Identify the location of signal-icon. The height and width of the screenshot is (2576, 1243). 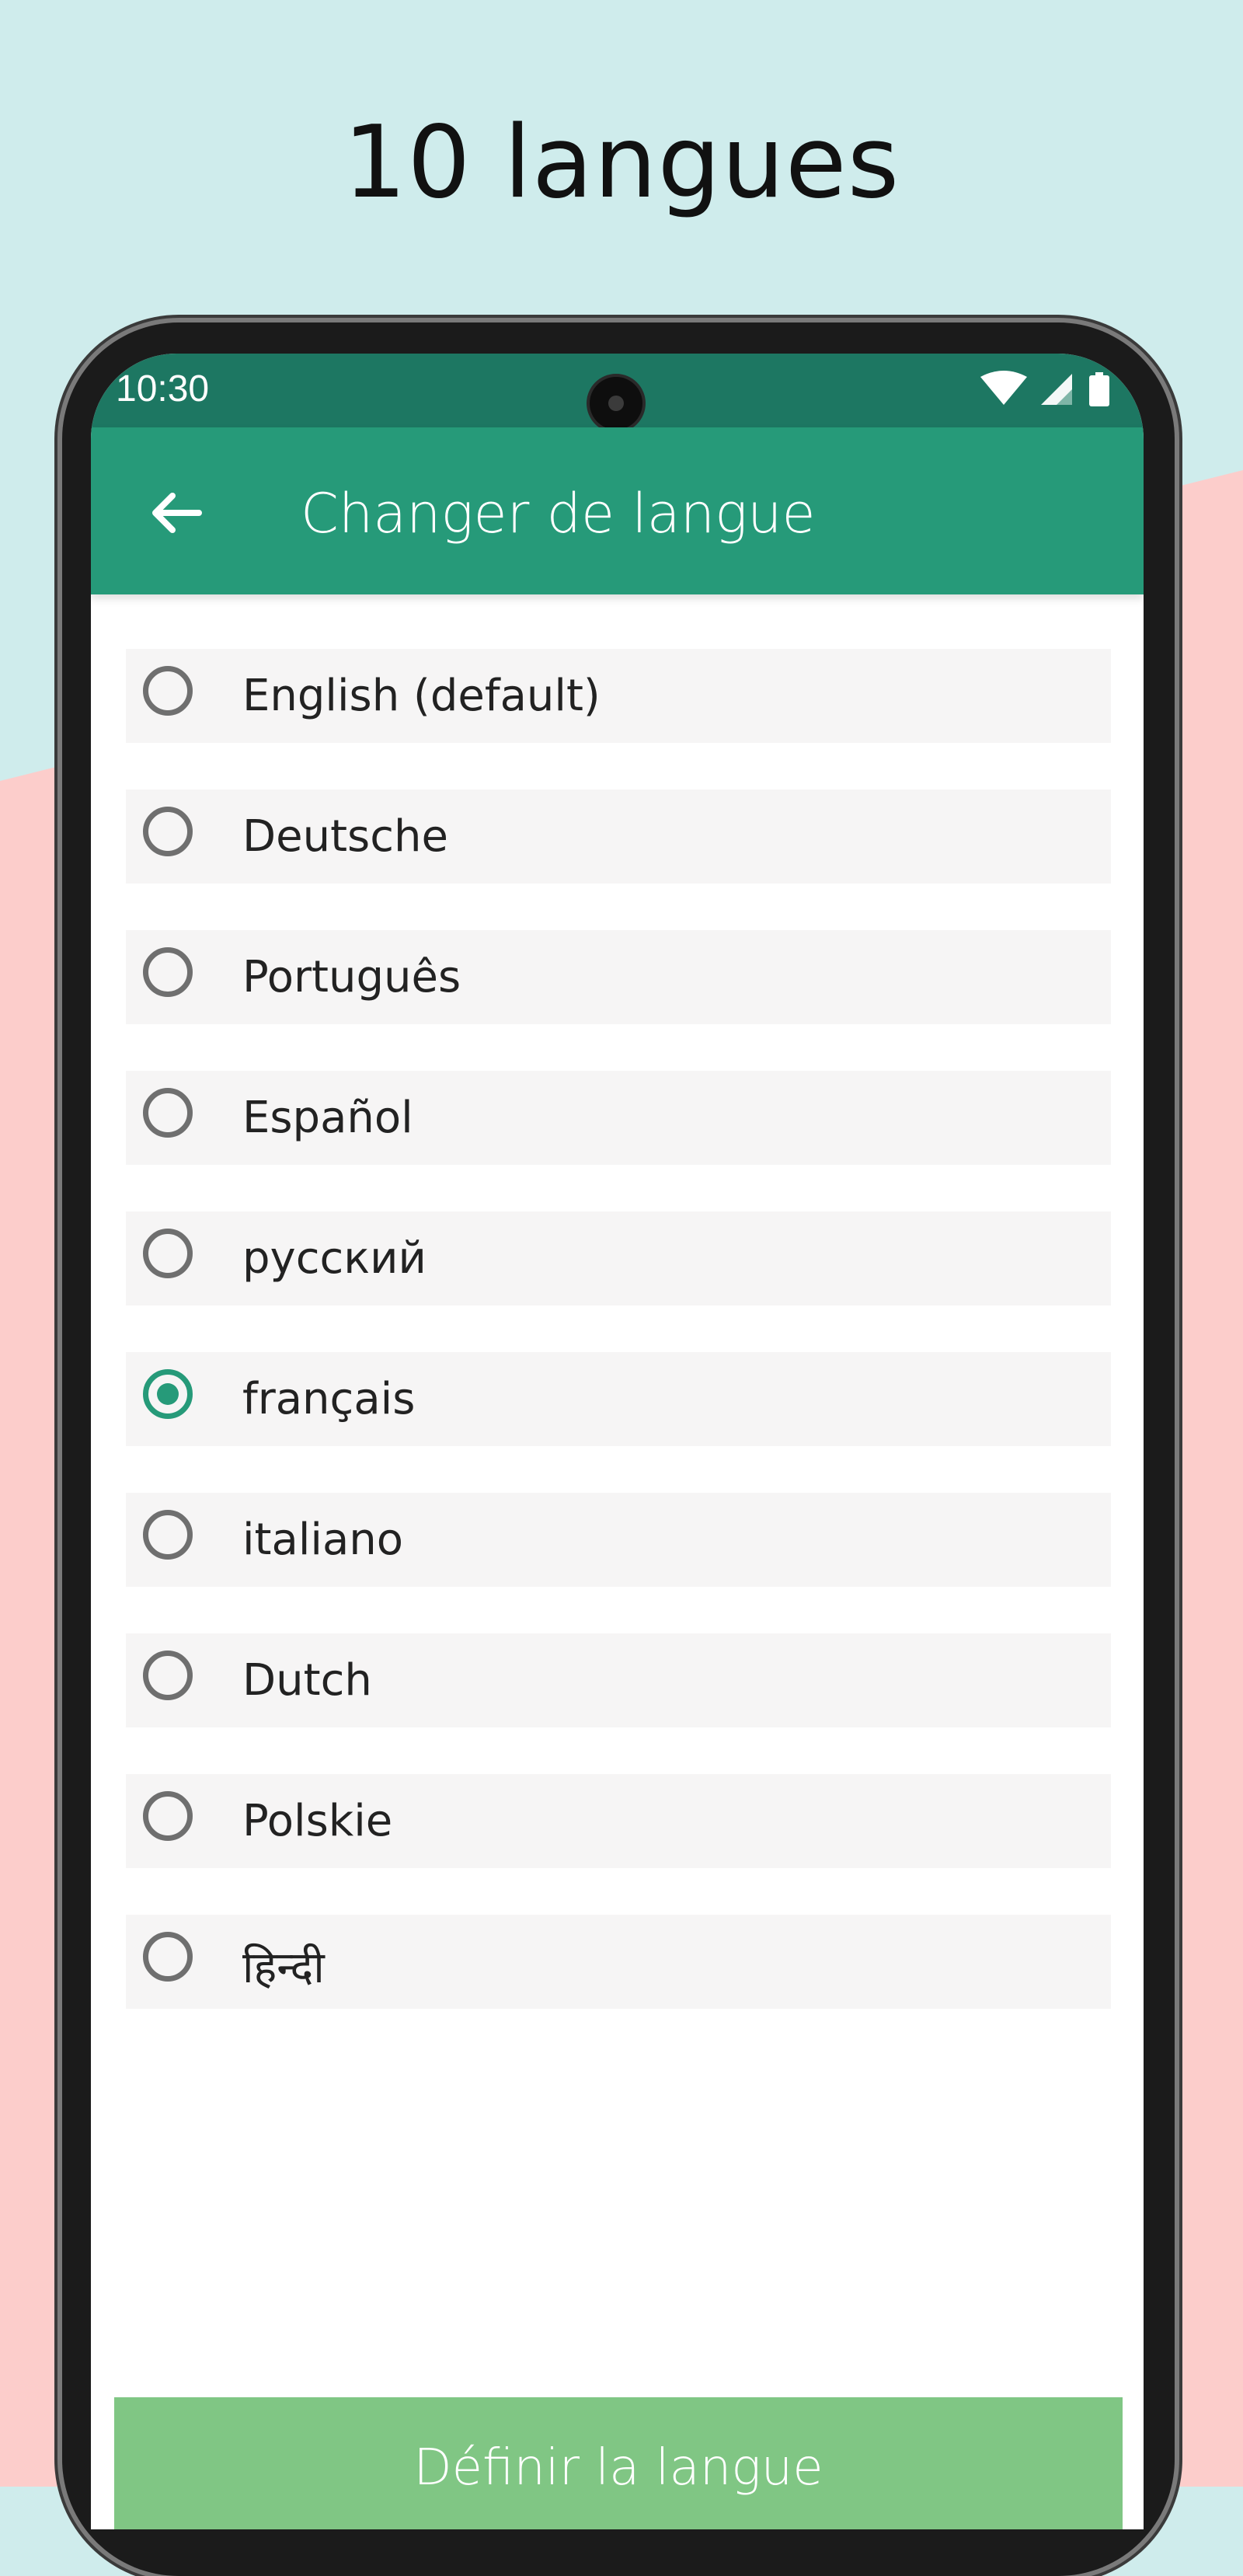
(1056, 389).